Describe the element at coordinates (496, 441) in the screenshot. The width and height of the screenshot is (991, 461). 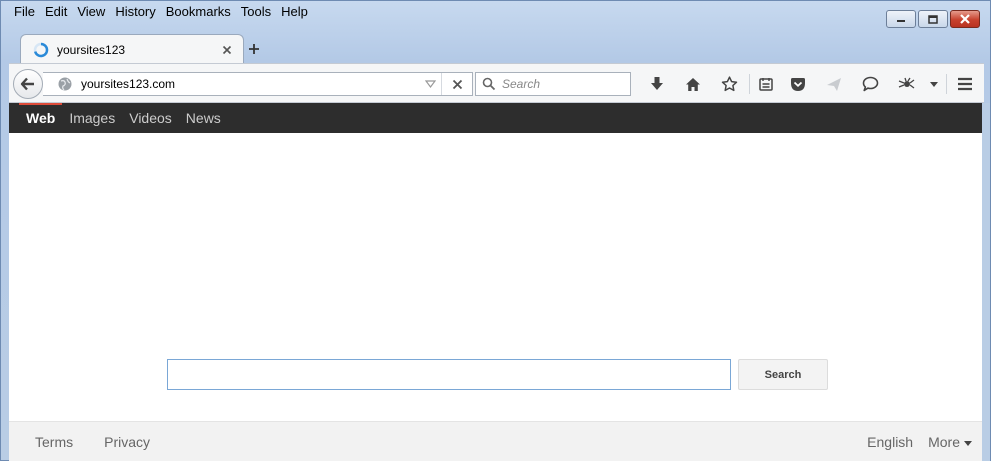
I see `page-footer: Terms Privacy English More` at that location.